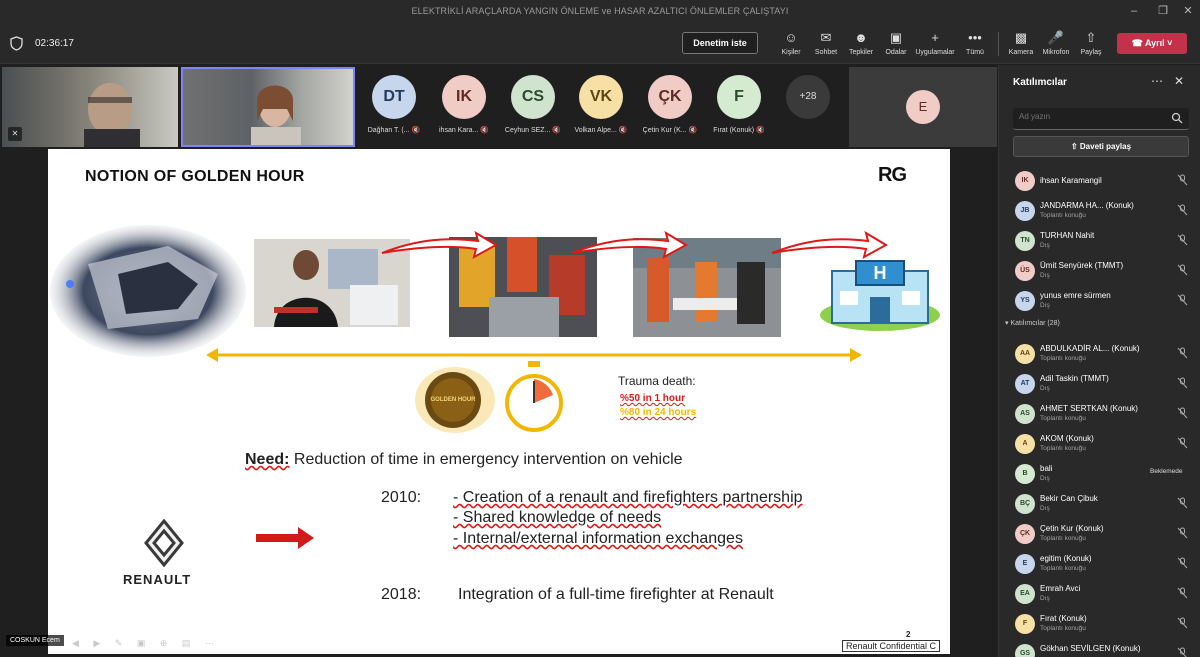 Image resolution: width=1200 pixels, height=657 pixels. What do you see at coordinates (1106, 386) in the screenshot?
I see `list-item: AT Adil Taskin (TMMT) Dış` at bounding box center [1106, 386].